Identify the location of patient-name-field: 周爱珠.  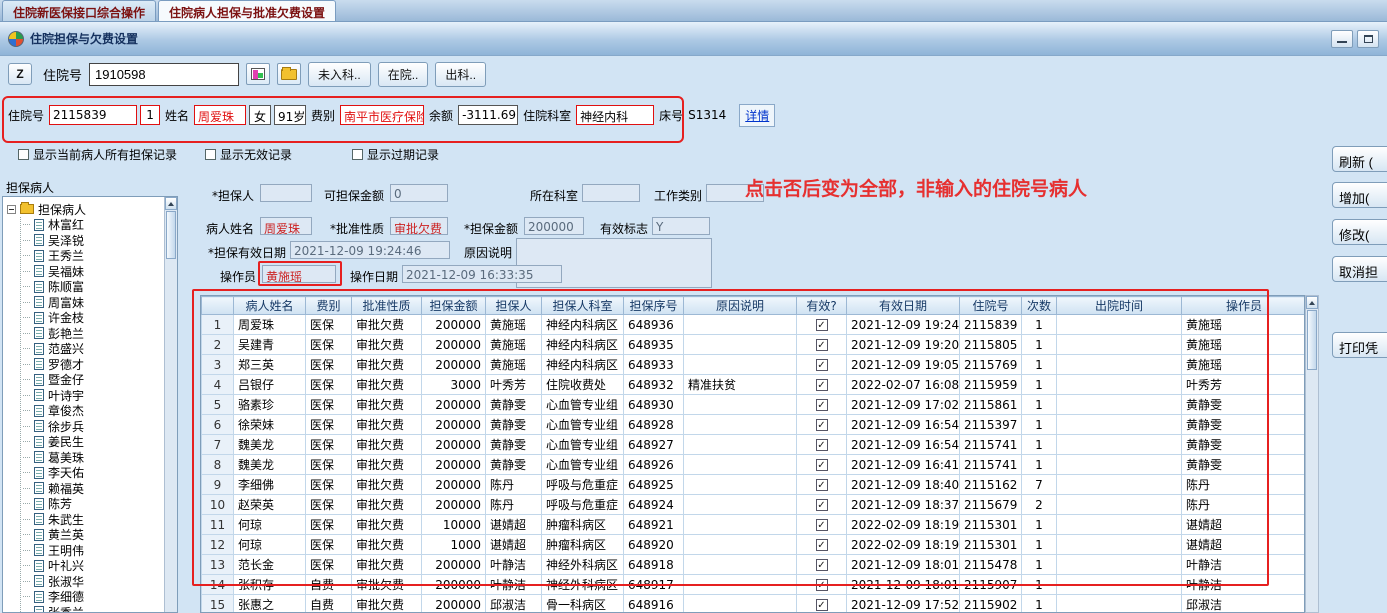
(220, 115).